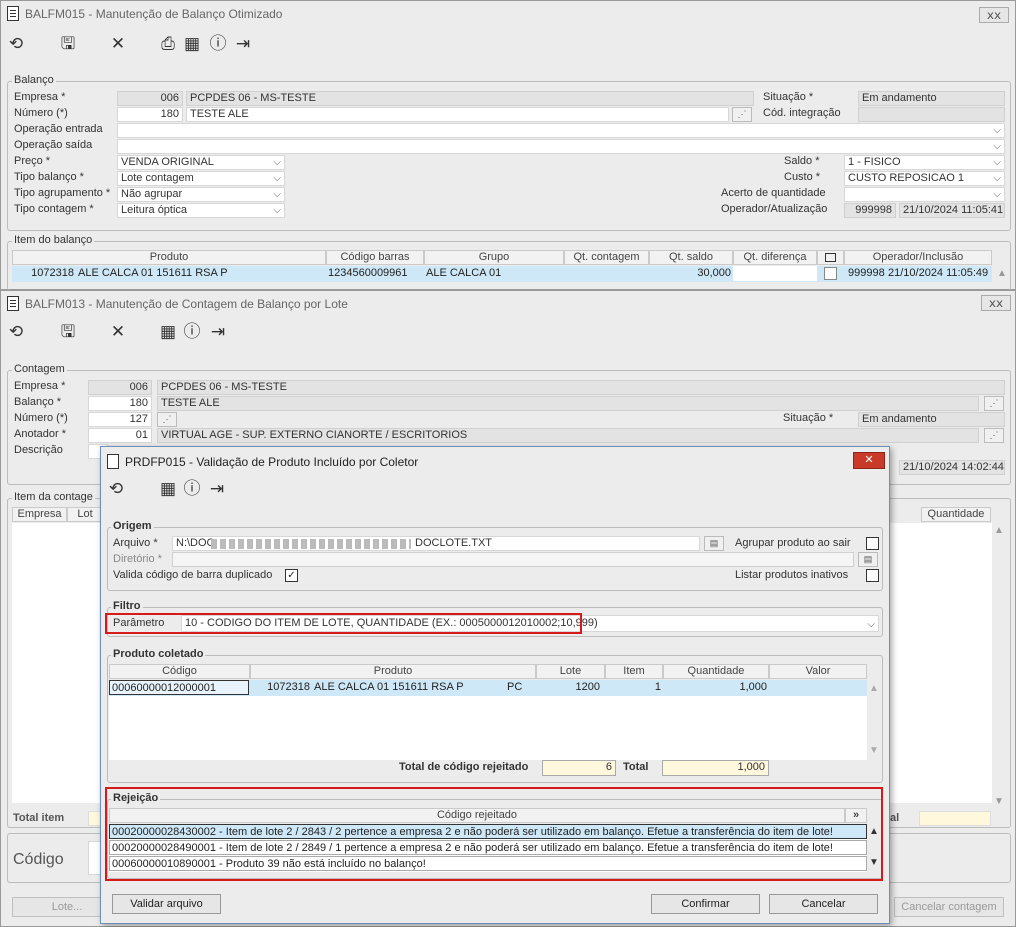  I want to click on group-item-contagem-label: Item da contage, so click(53, 497).